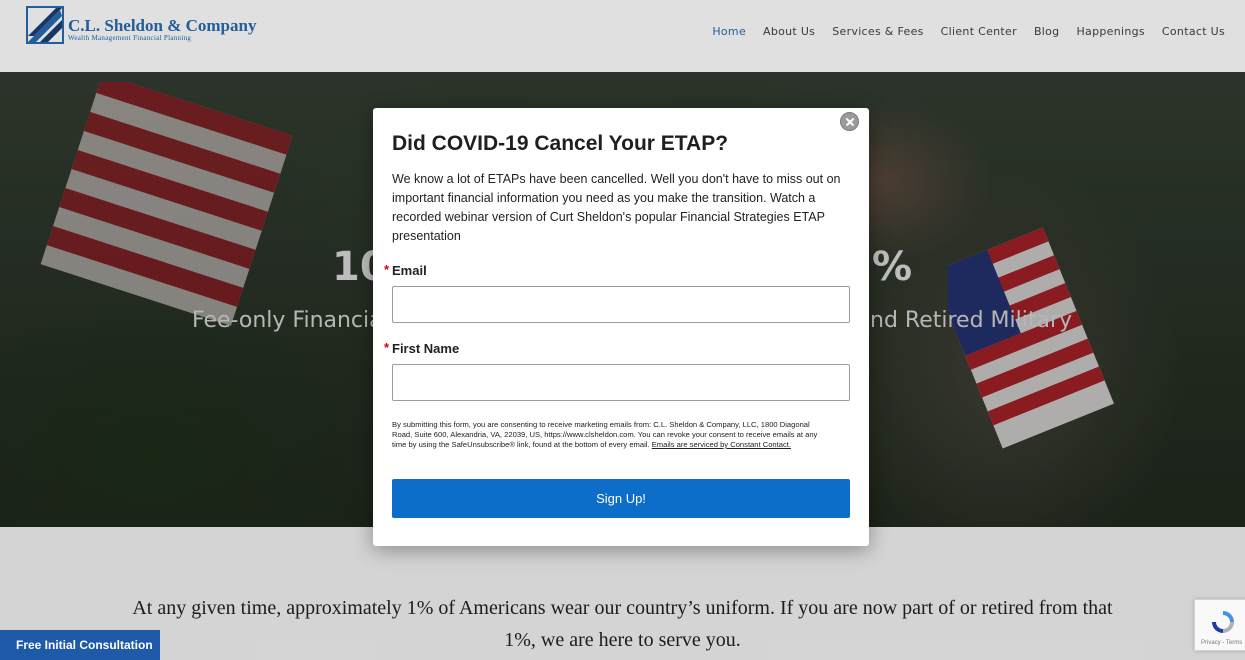 The height and width of the screenshot is (660, 1245). I want to click on sign-up-button: Sign Up!, so click(621, 498).